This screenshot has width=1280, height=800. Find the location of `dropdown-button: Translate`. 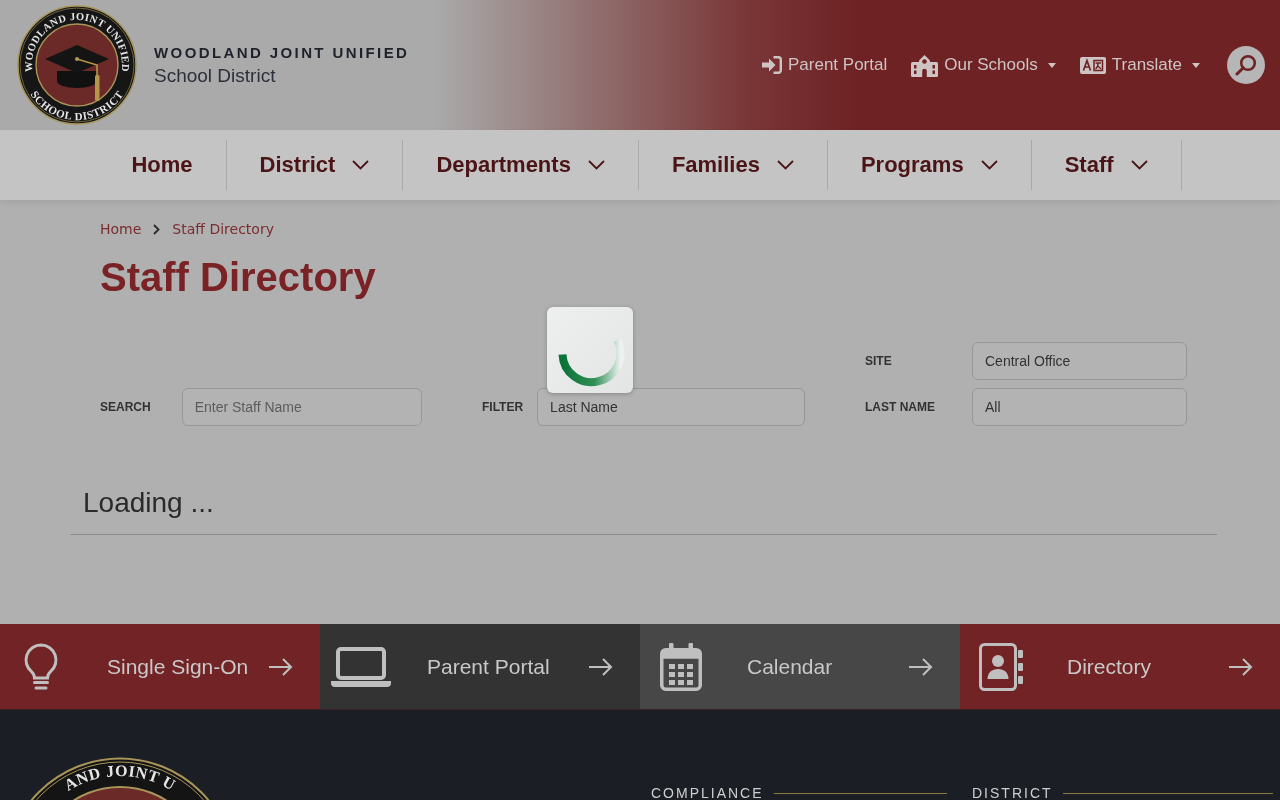

dropdown-button: Translate is located at coordinates (1139, 65).